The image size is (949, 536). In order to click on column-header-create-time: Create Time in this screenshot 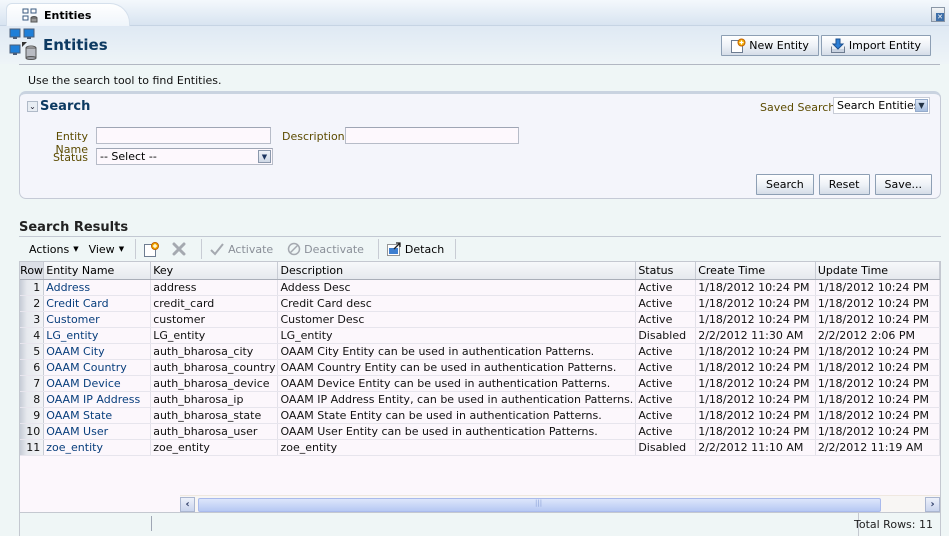, I will do `click(755, 271)`.